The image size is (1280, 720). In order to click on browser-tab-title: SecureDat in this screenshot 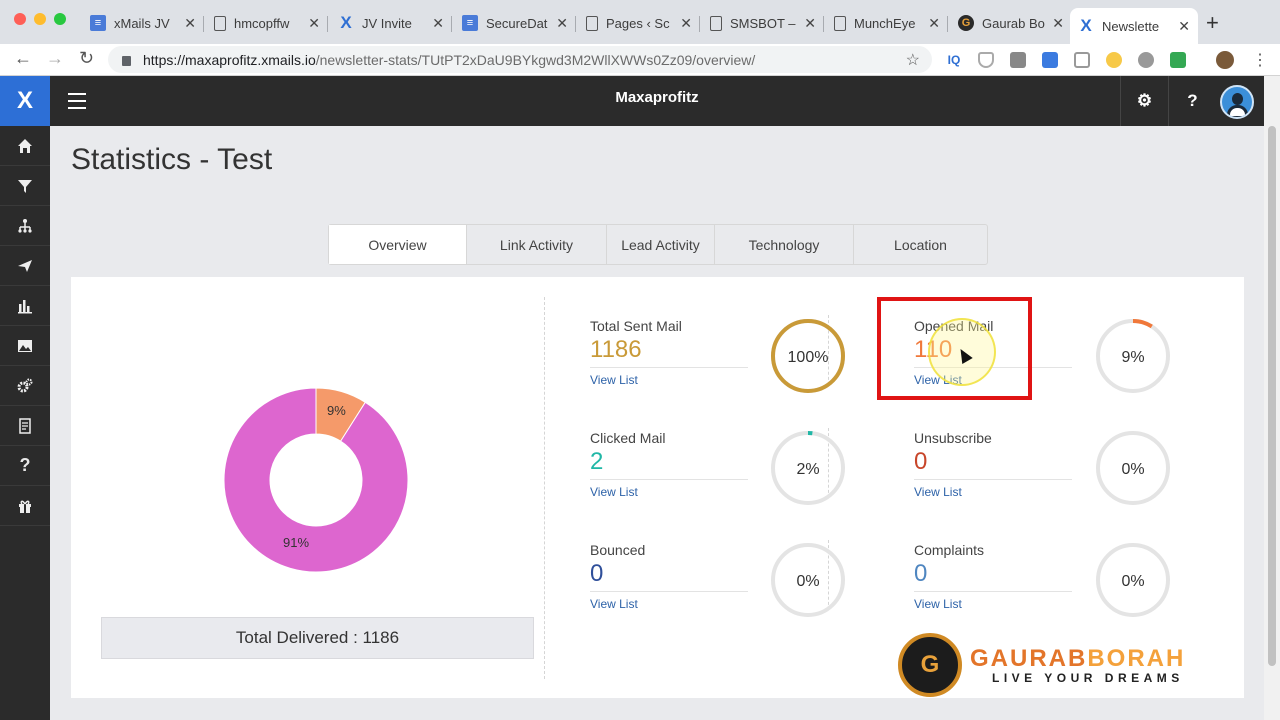, I will do `click(517, 23)`.